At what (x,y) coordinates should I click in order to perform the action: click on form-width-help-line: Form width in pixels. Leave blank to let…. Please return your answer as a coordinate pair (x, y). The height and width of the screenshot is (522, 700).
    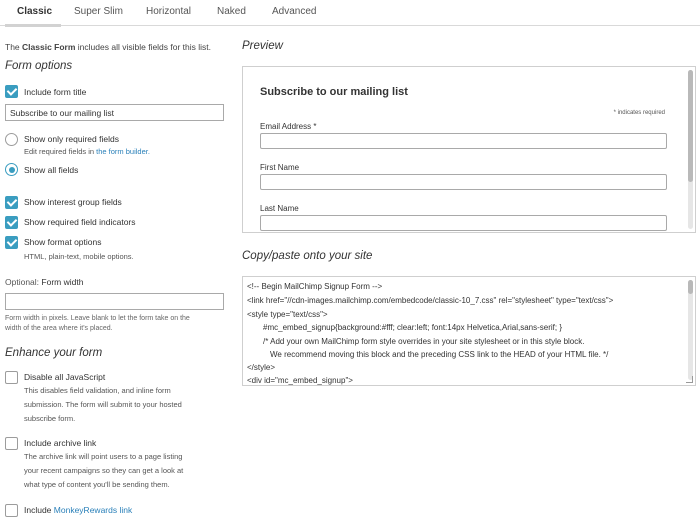
    Looking at the image, I should click on (97, 318).